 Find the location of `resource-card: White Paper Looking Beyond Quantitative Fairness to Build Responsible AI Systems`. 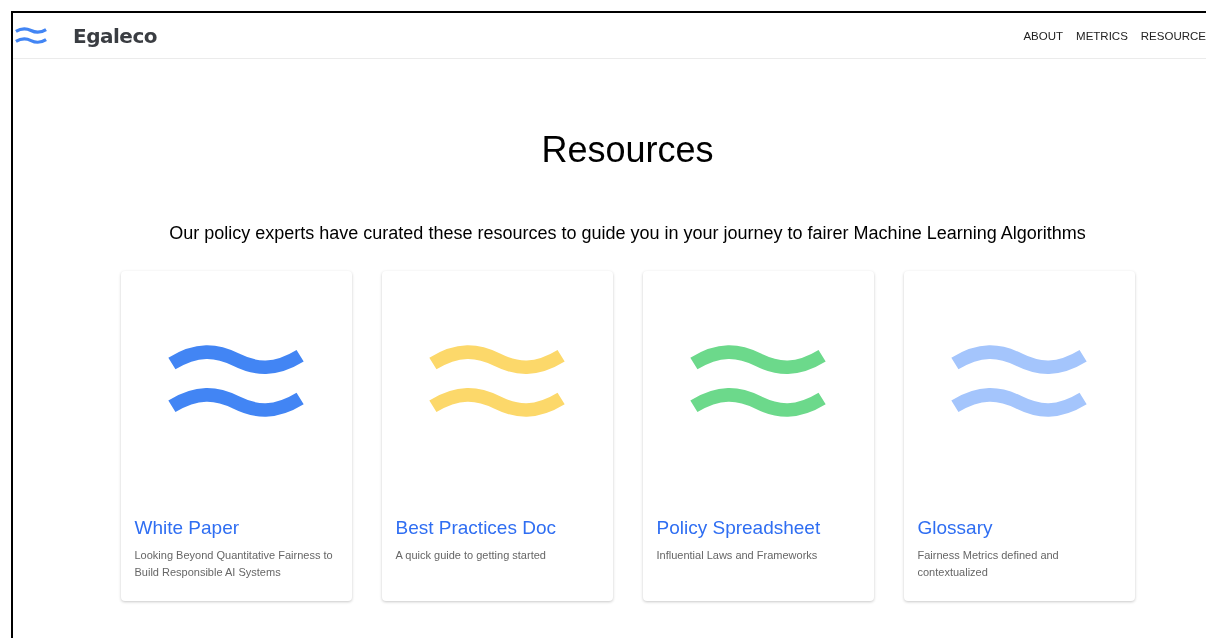

resource-card: White Paper Looking Beyond Quantitative Fairness to Build Responsible AI Systems is located at coordinates (236, 436).